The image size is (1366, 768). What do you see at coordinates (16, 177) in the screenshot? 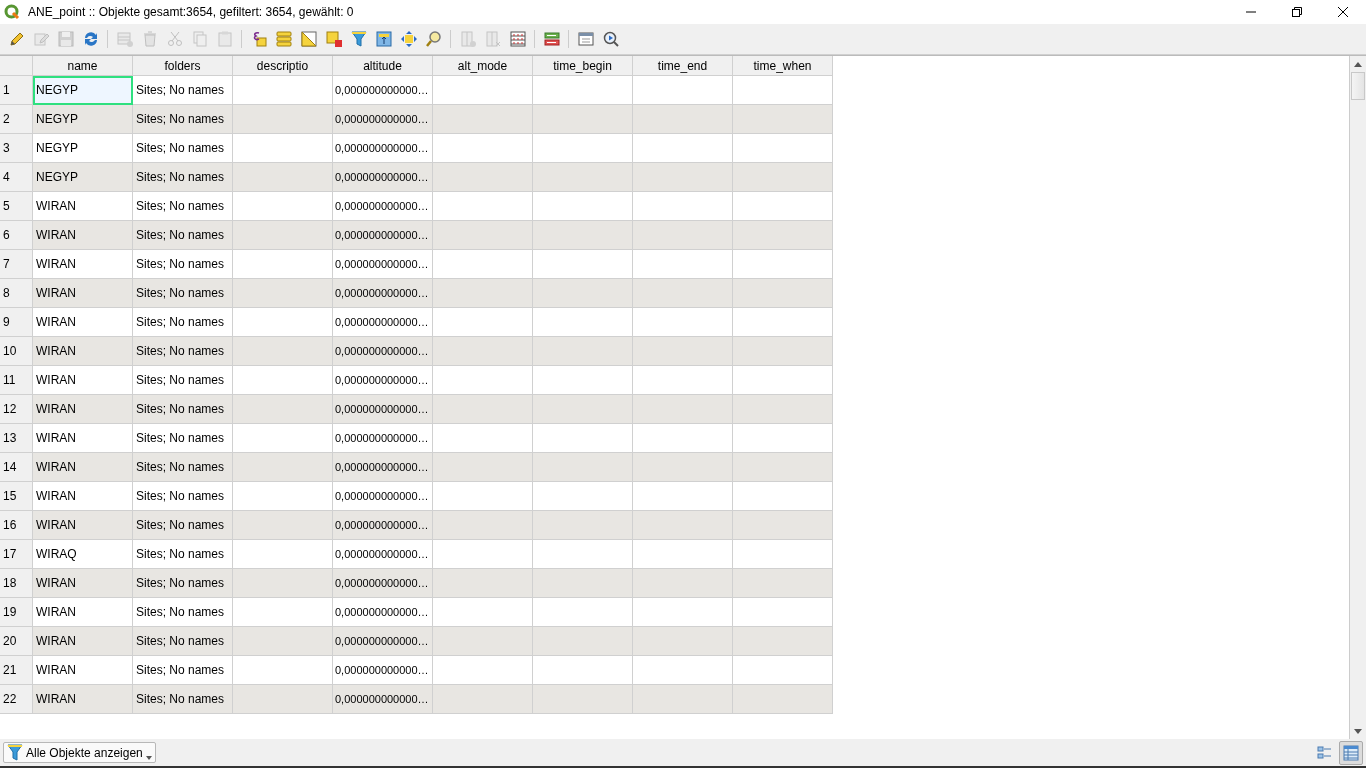
I see `row-number: 4` at bounding box center [16, 177].